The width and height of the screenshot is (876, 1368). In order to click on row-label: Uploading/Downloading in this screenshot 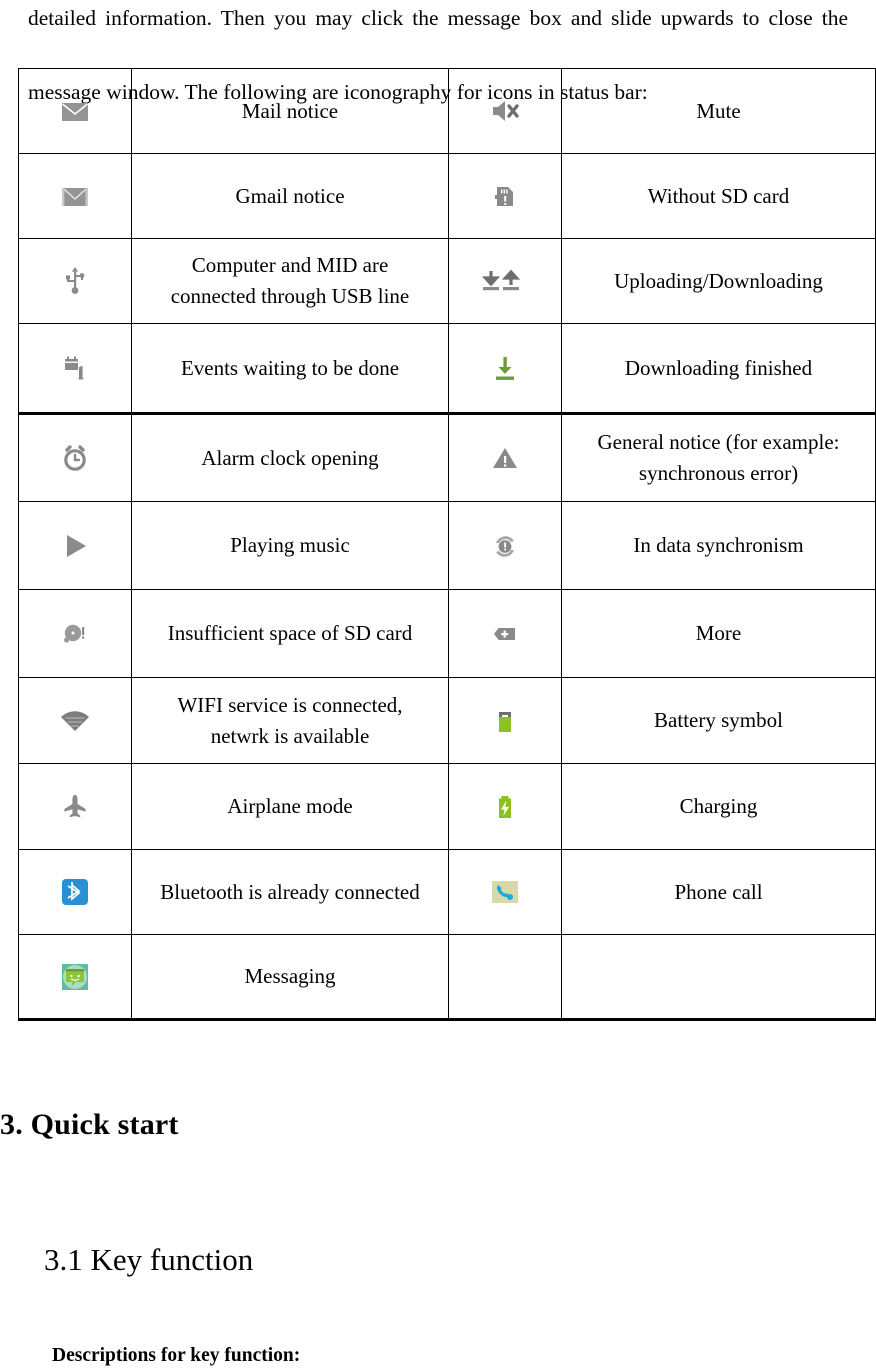, I will do `click(718, 280)`.